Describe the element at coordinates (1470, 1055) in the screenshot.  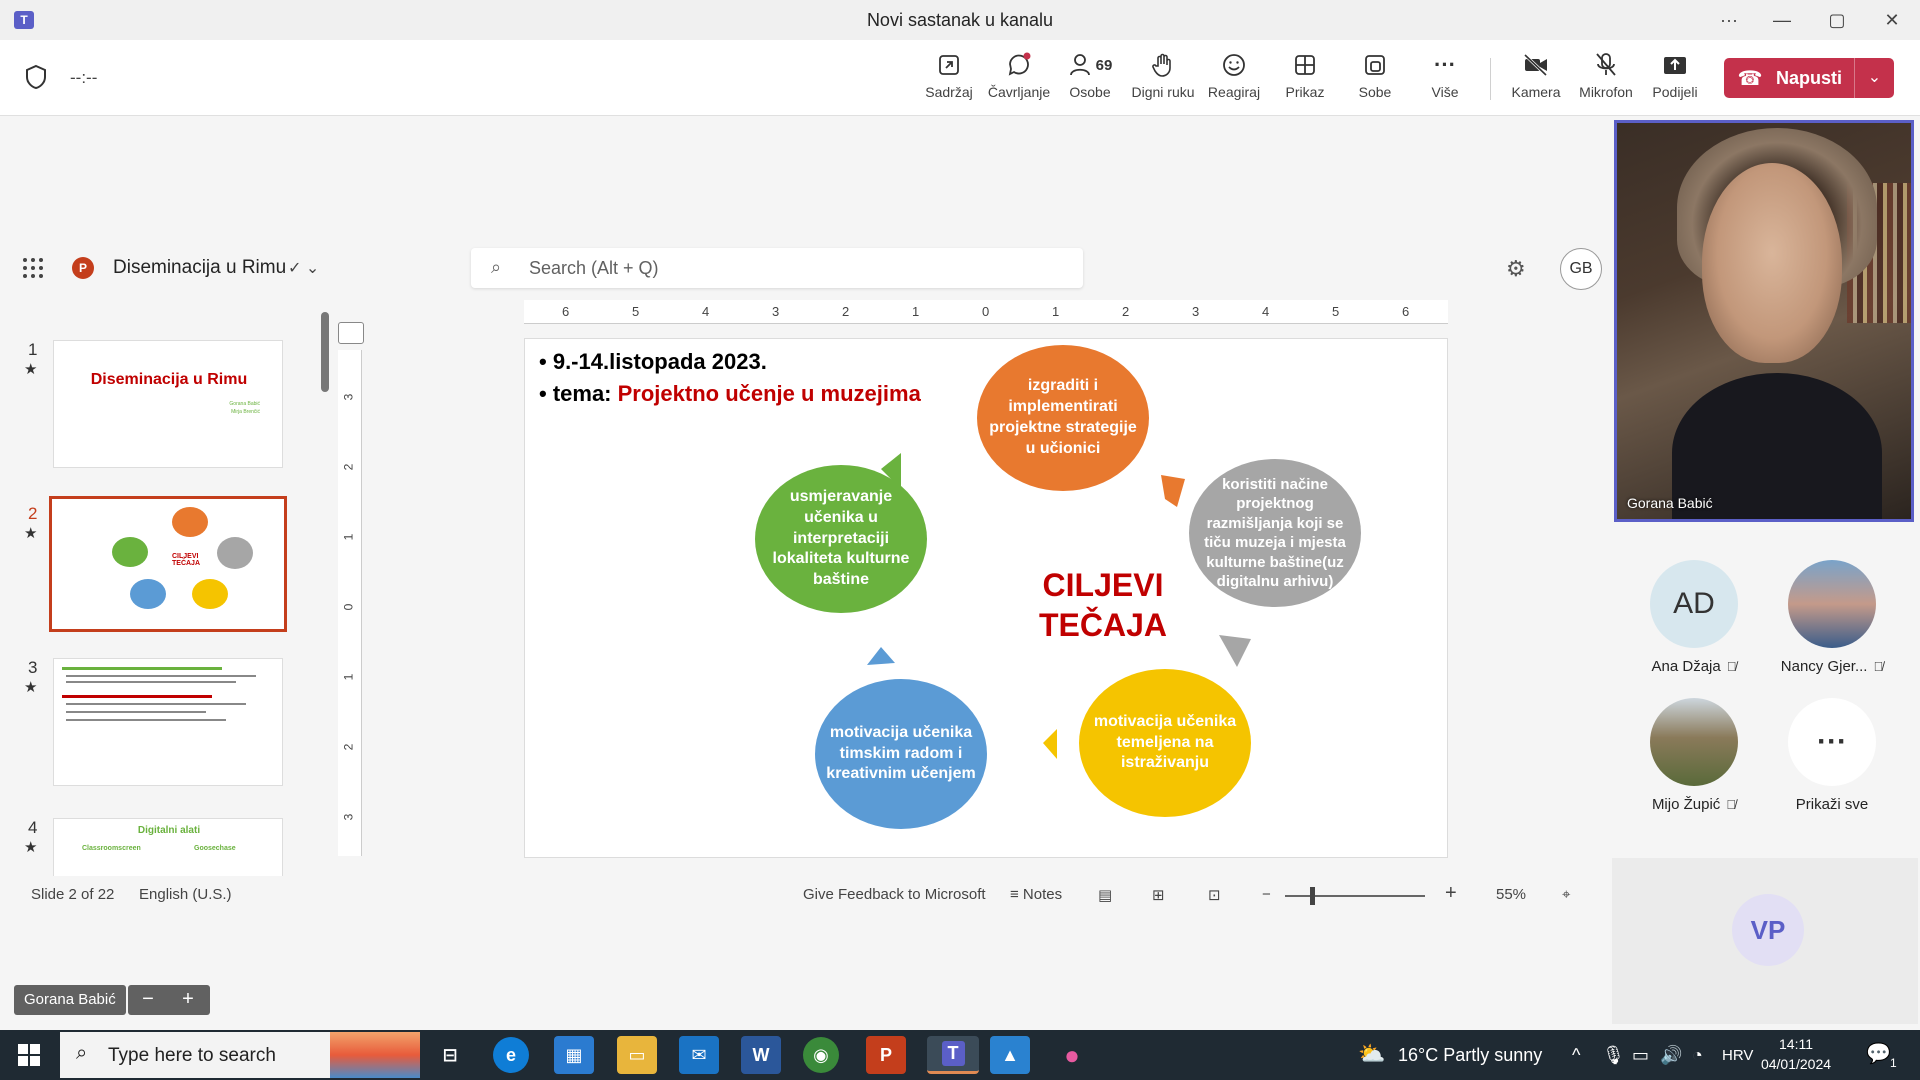
I see `weather-text: 16°C Partly sunny` at that location.